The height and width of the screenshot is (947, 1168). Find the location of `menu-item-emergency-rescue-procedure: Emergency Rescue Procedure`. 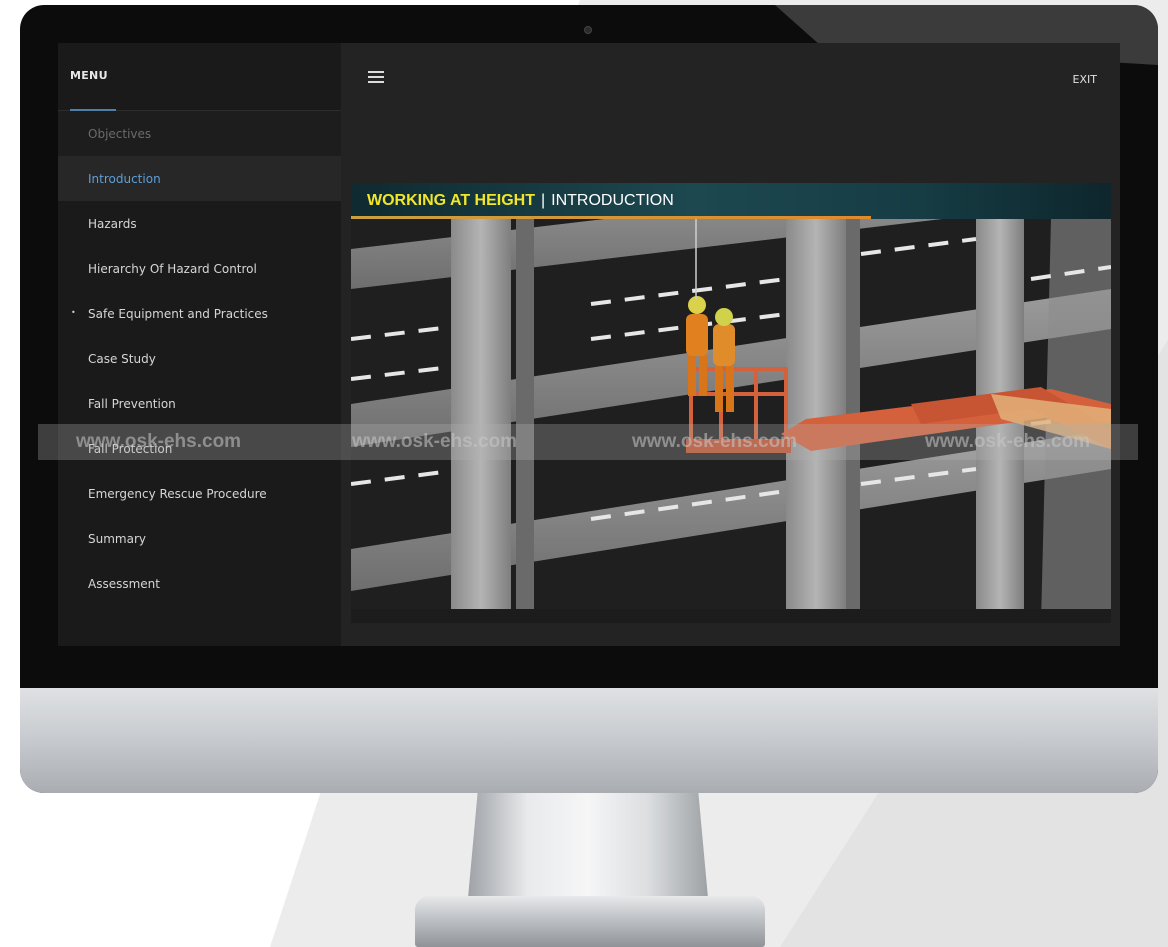

menu-item-emergency-rescue-procedure: Emergency Rescue Procedure is located at coordinates (199, 493).